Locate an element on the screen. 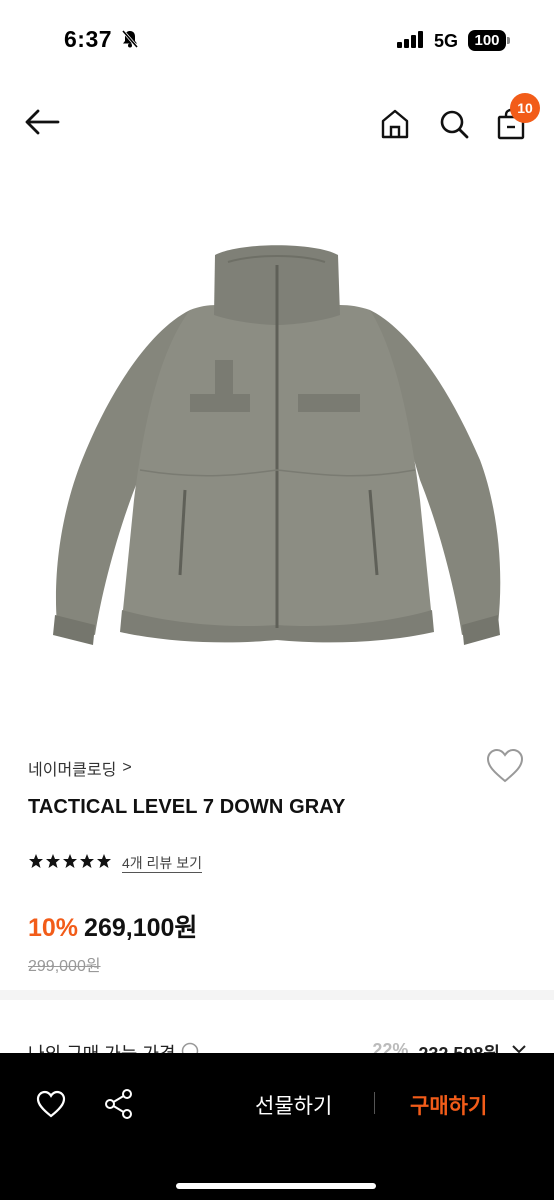 The width and height of the screenshot is (554, 1200). review-link: 4개 리뷰 보기 is located at coordinates (162, 864).